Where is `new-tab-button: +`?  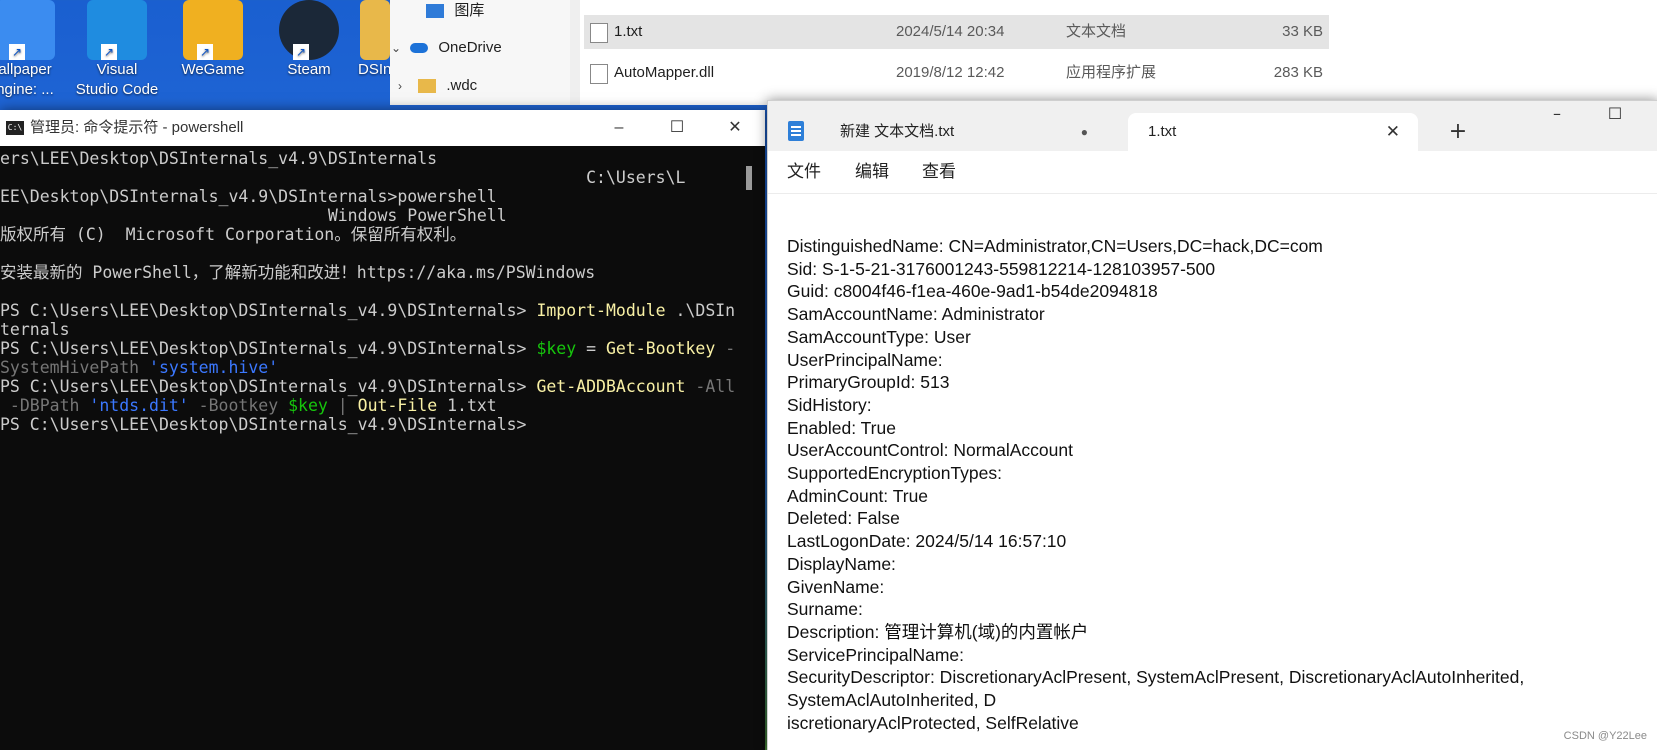
new-tab-button: + is located at coordinates (1458, 132).